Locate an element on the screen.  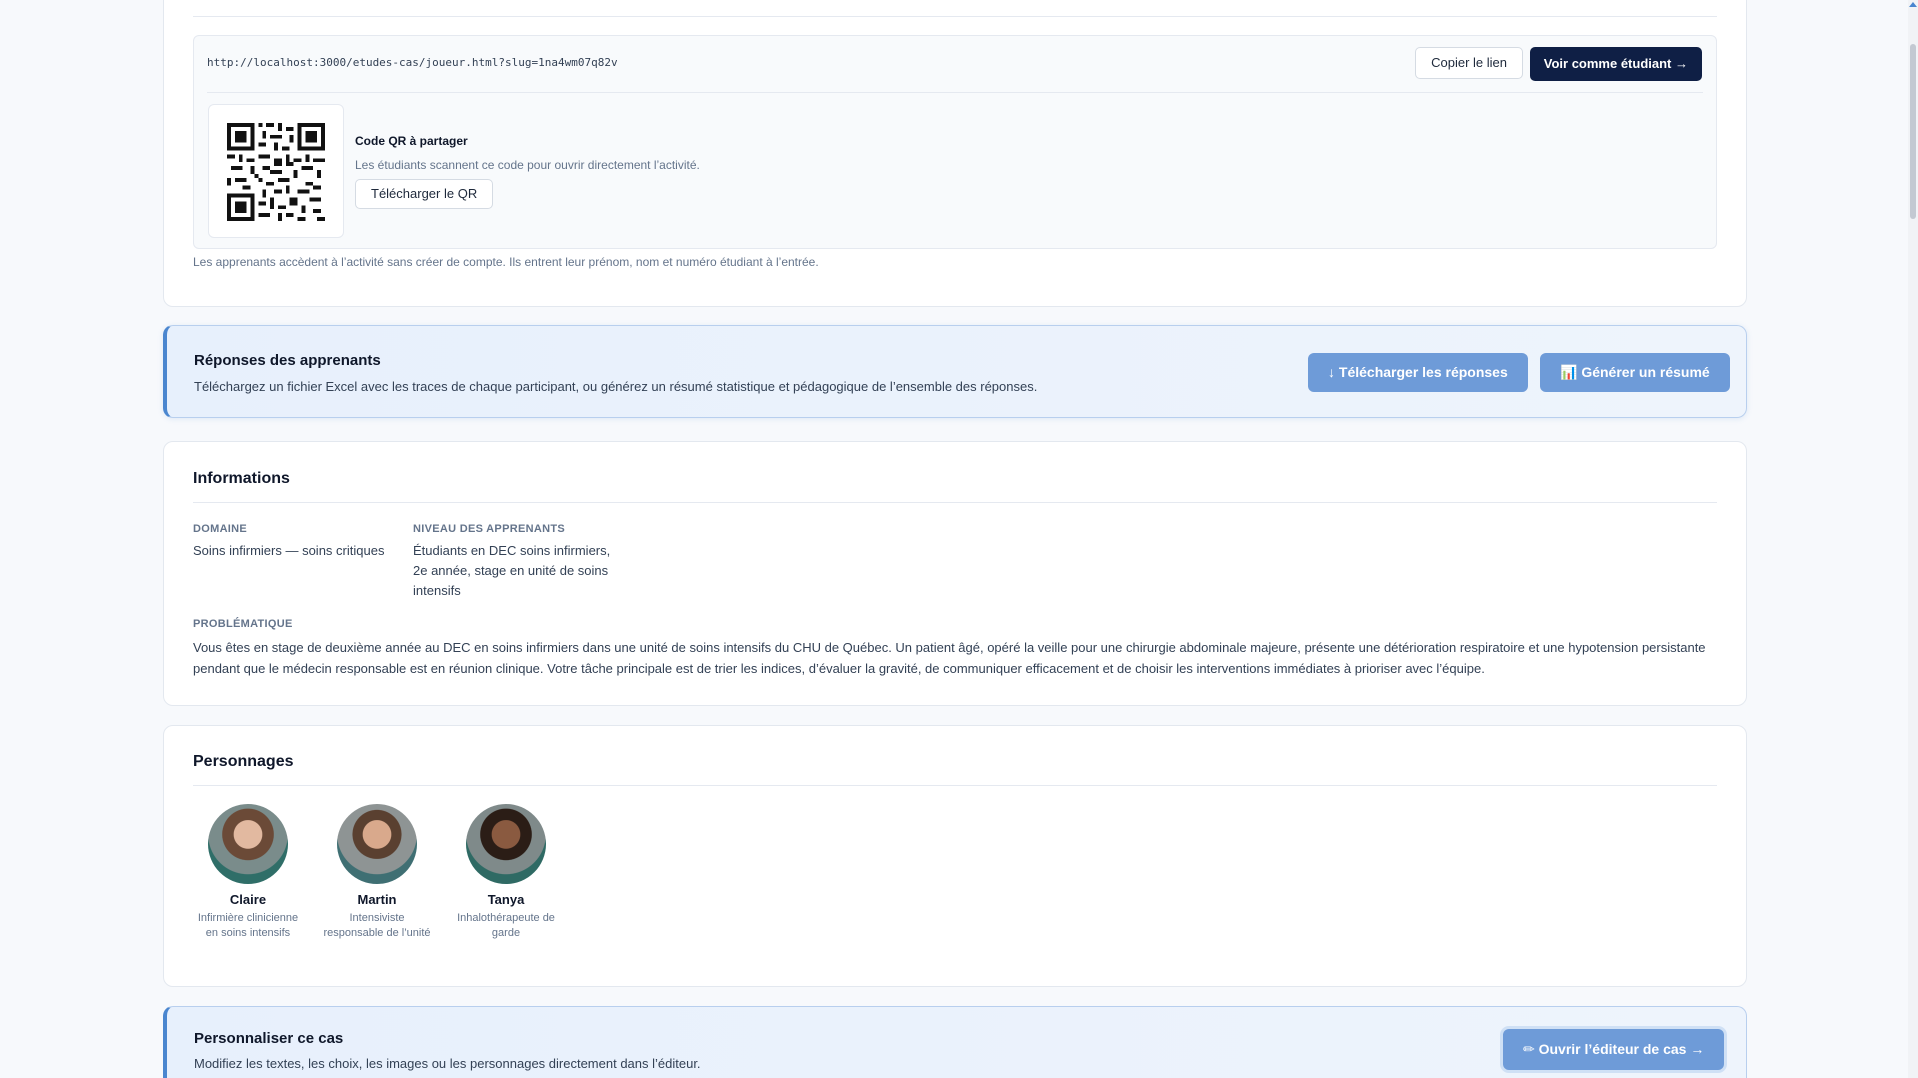
download-qr-button: Télécharger le QR is located at coordinates (424, 194).